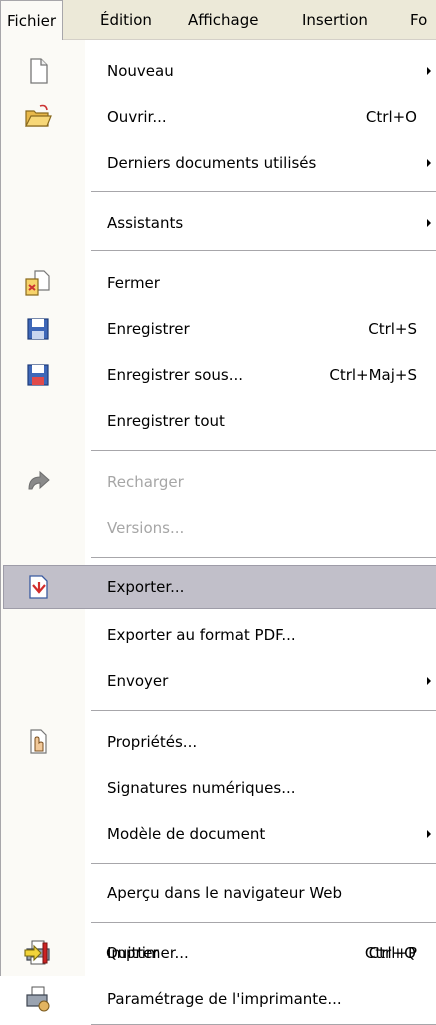 The width and height of the screenshot is (436, 1025). I want to click on menu-item-apercu-navigateur: Aperçu dans le navigateur Web, so click(218, 893).